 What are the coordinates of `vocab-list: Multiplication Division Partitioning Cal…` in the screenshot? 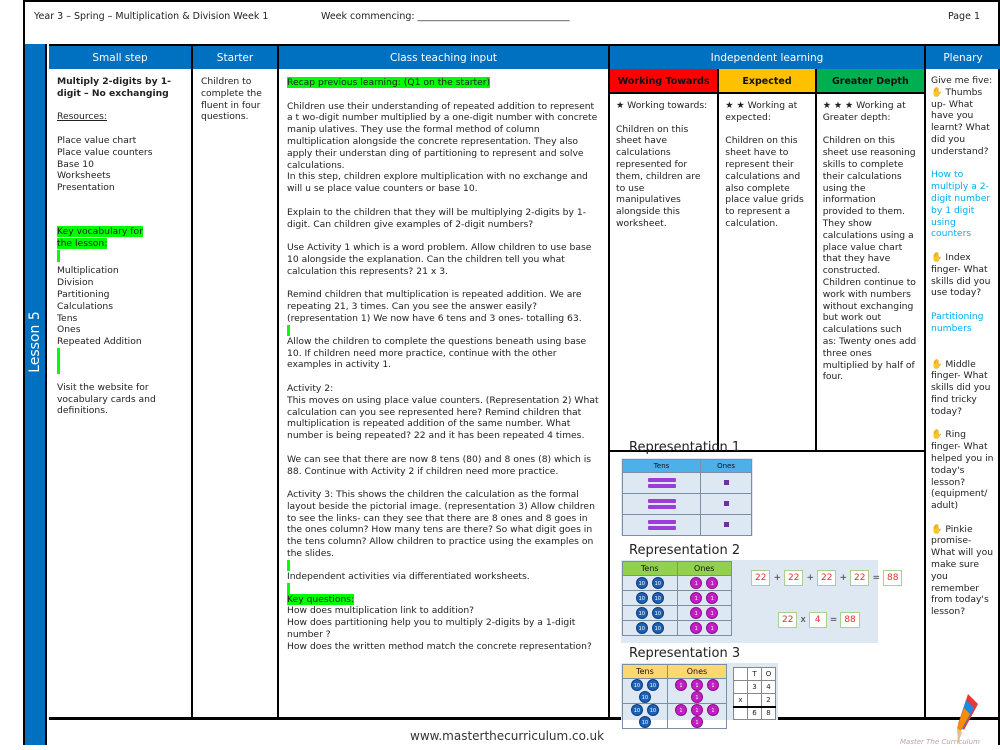 It's located at (120, 306).